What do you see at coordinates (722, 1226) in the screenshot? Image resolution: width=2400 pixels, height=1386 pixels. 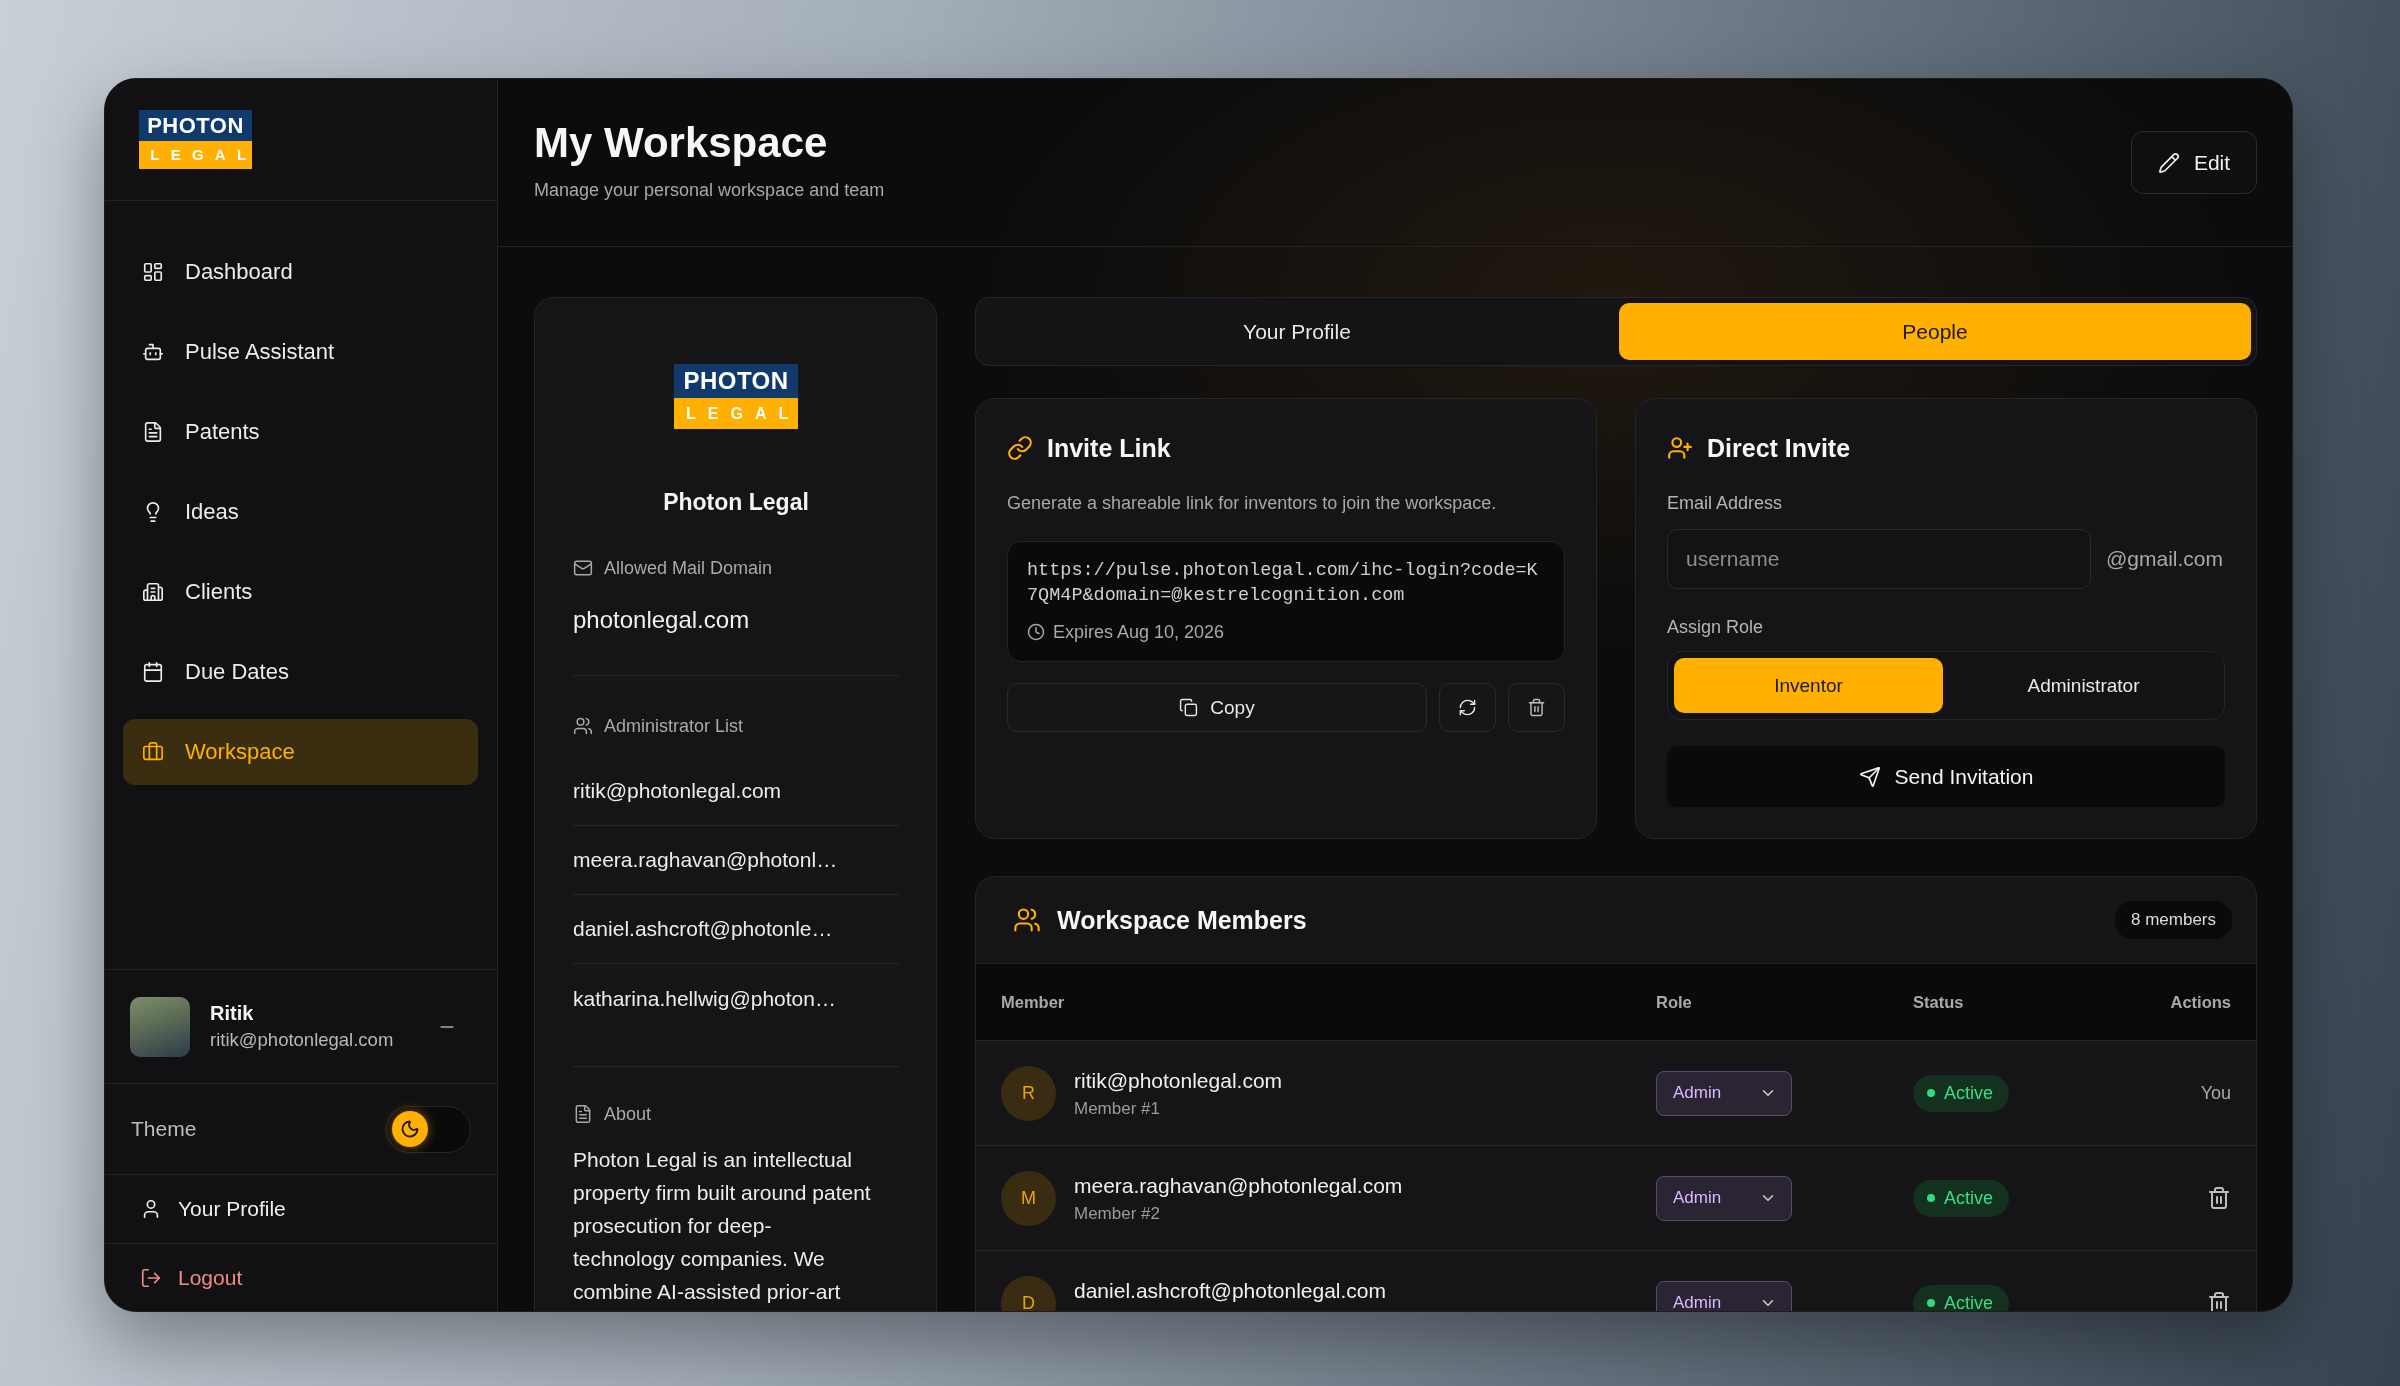 I see `about-text: Photon Legal is an intellectual property firm built around patent prosecution for deep-technology companies. We combine AI-assisted prior-art` at bounding box center [722, 1226].